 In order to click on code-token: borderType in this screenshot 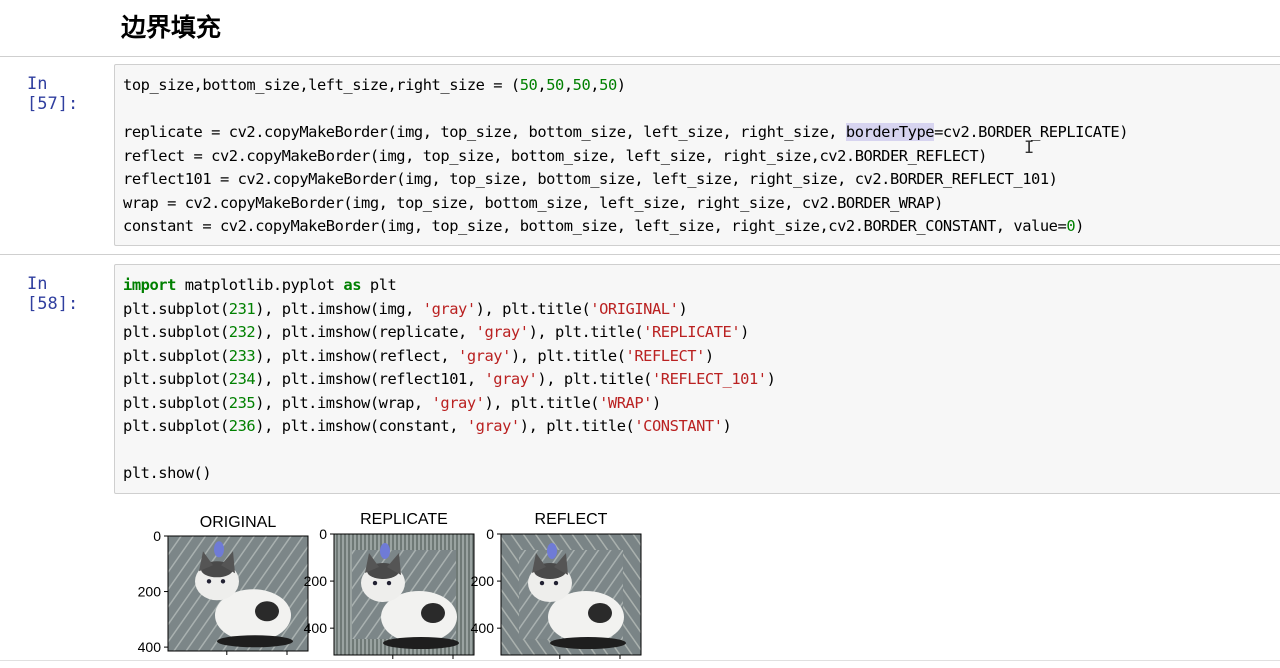, I will do `click(890, 132)`.